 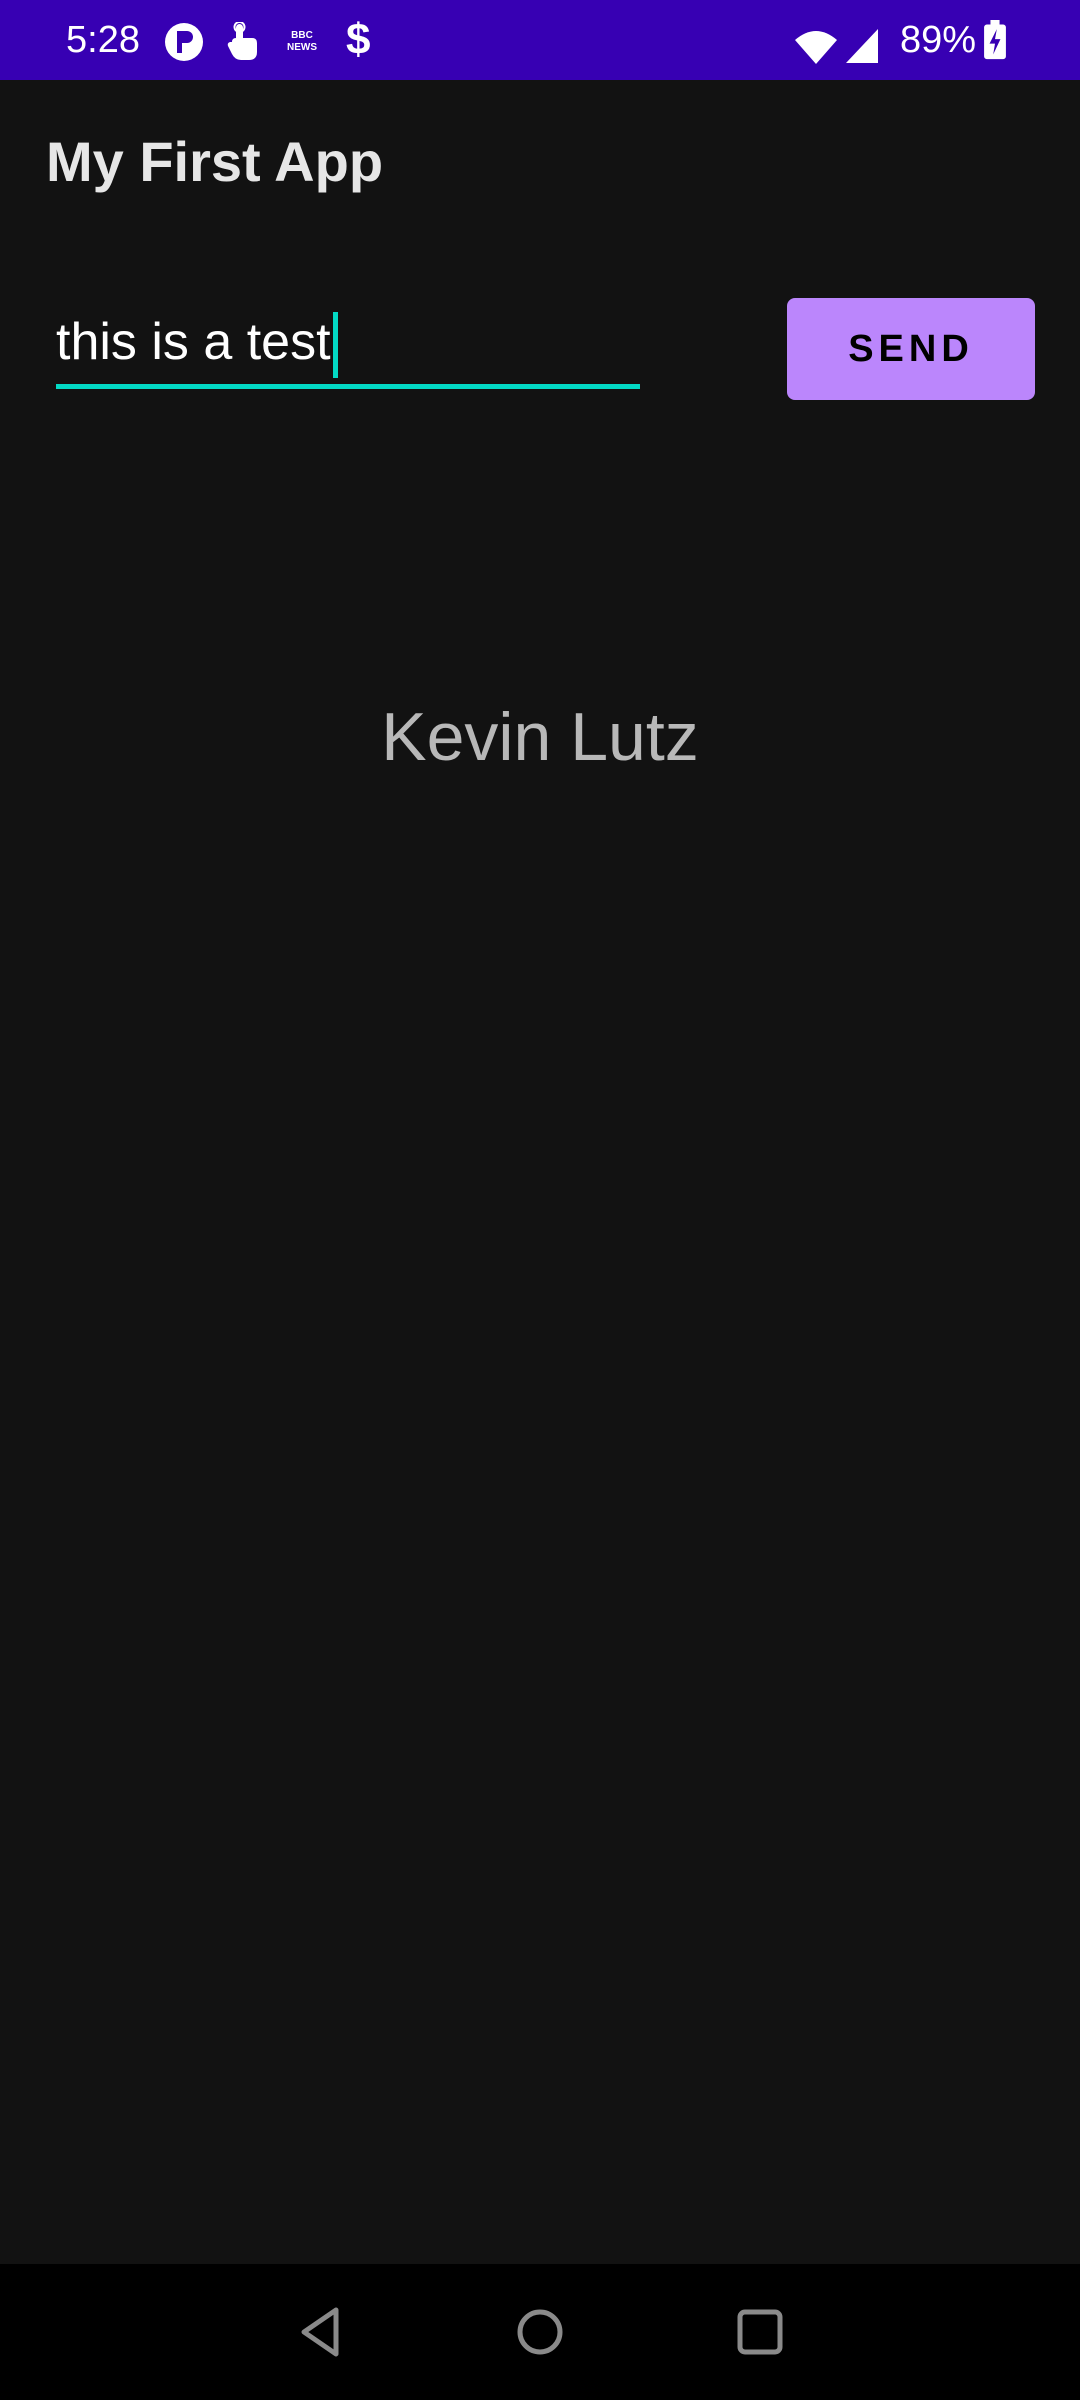 I want to click on hand-touch-icon, so click(x=242, y=41).